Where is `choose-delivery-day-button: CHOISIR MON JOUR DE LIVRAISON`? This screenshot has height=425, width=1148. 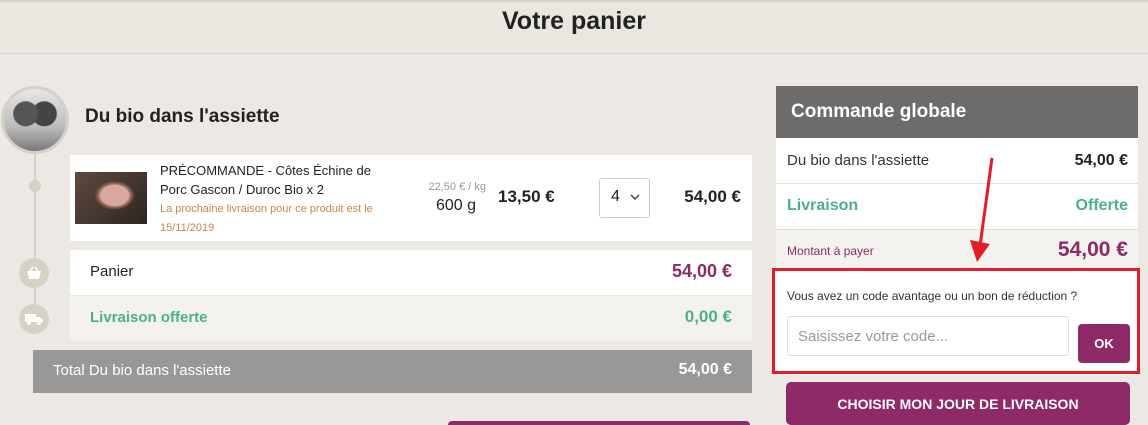
choose-delivery-day-button: CHOISIR MON JOUR DE LIVRAISON is located at coordinates (958, 403).